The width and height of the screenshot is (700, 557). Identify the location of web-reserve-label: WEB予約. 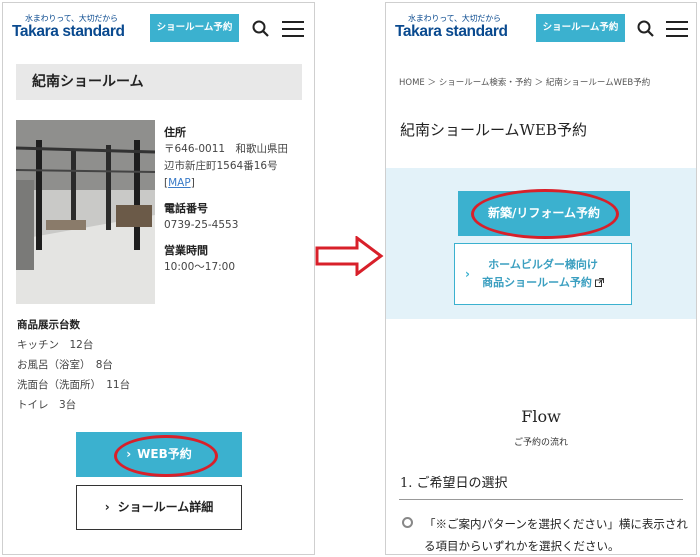
(164, 454).